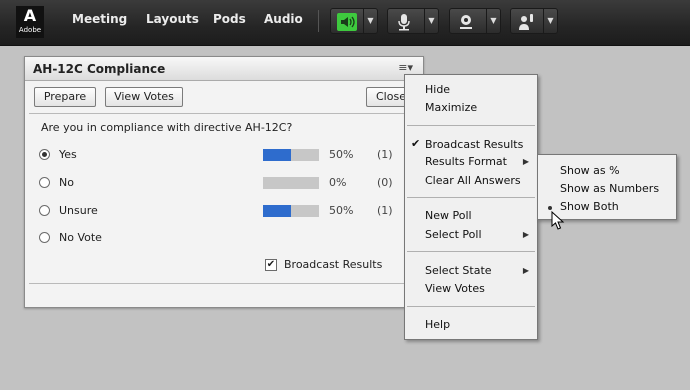 The height and width of the screenshot is (390, 690). I want to click on pod-options-menu-icon: ≡▾, so click(405, 67).